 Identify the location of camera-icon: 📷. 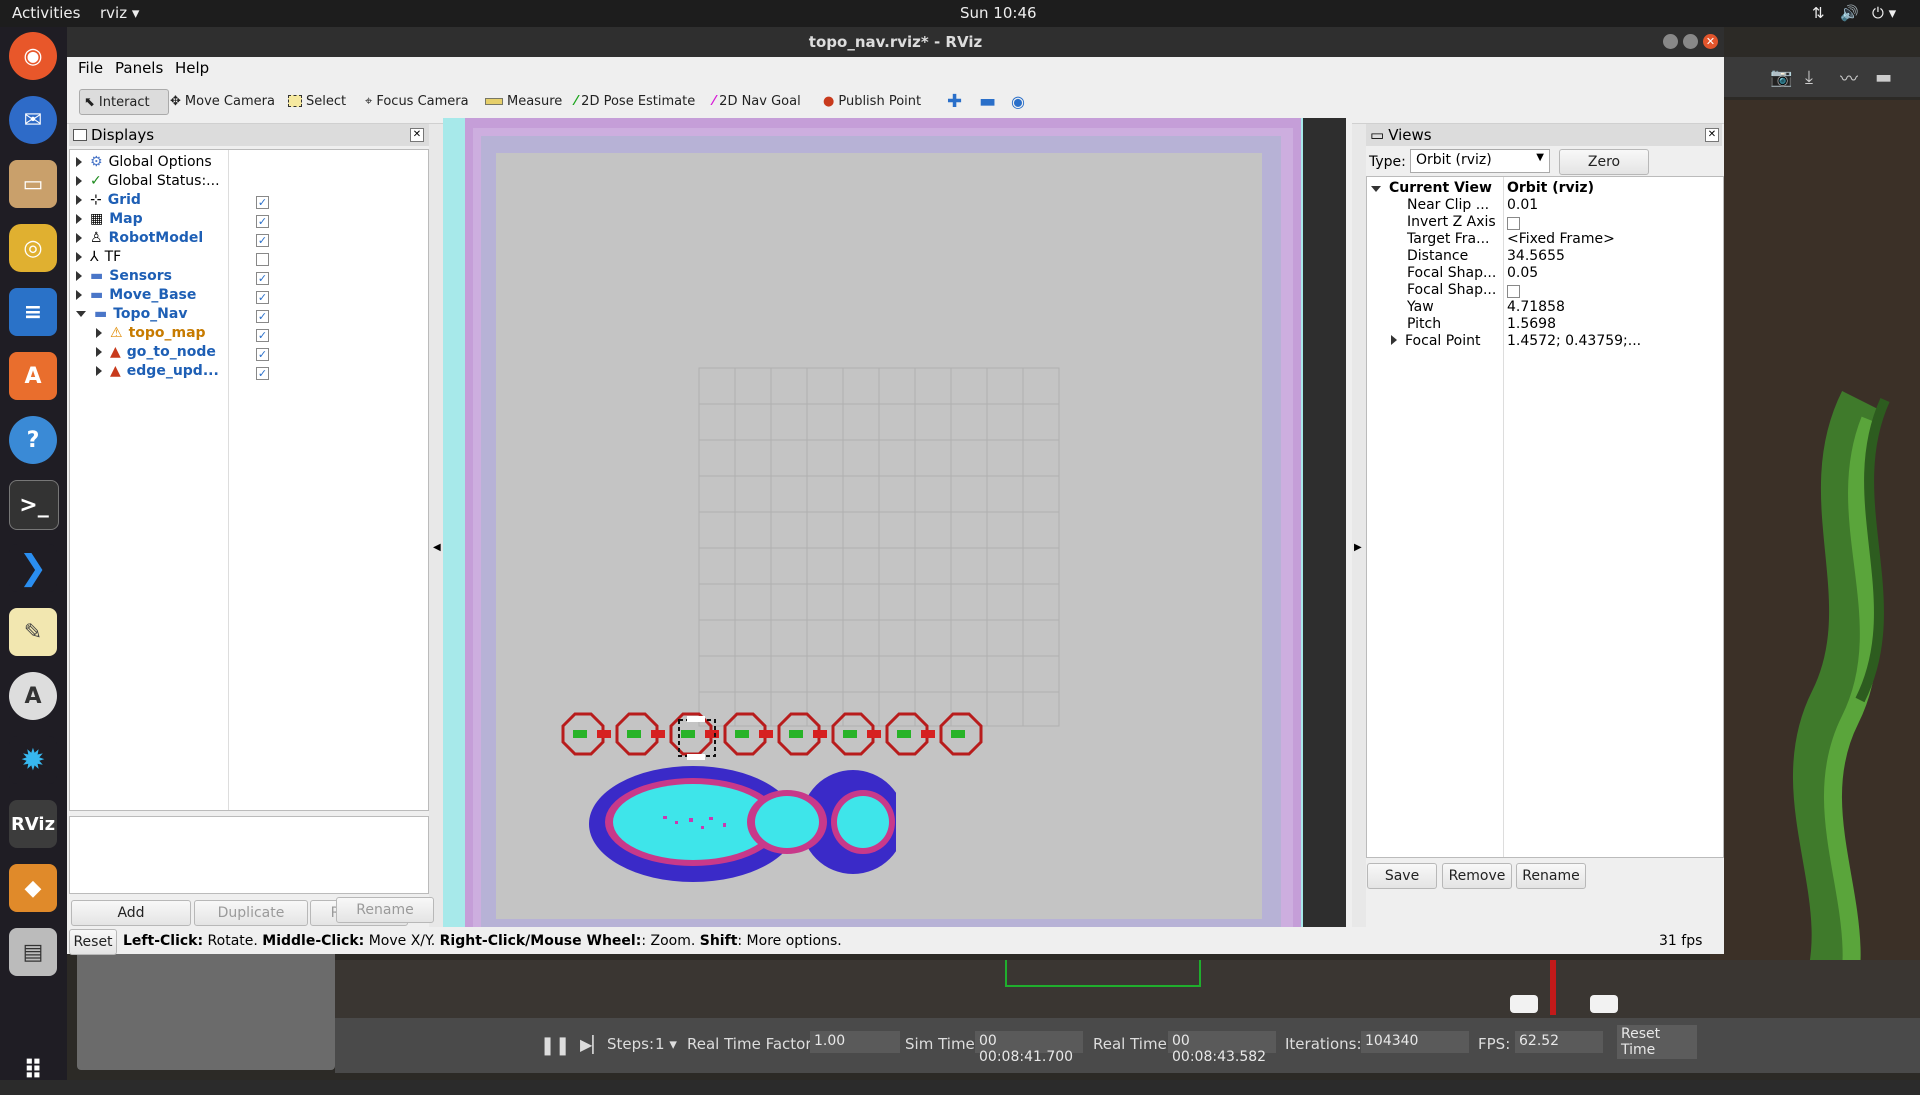
(1781, 77).